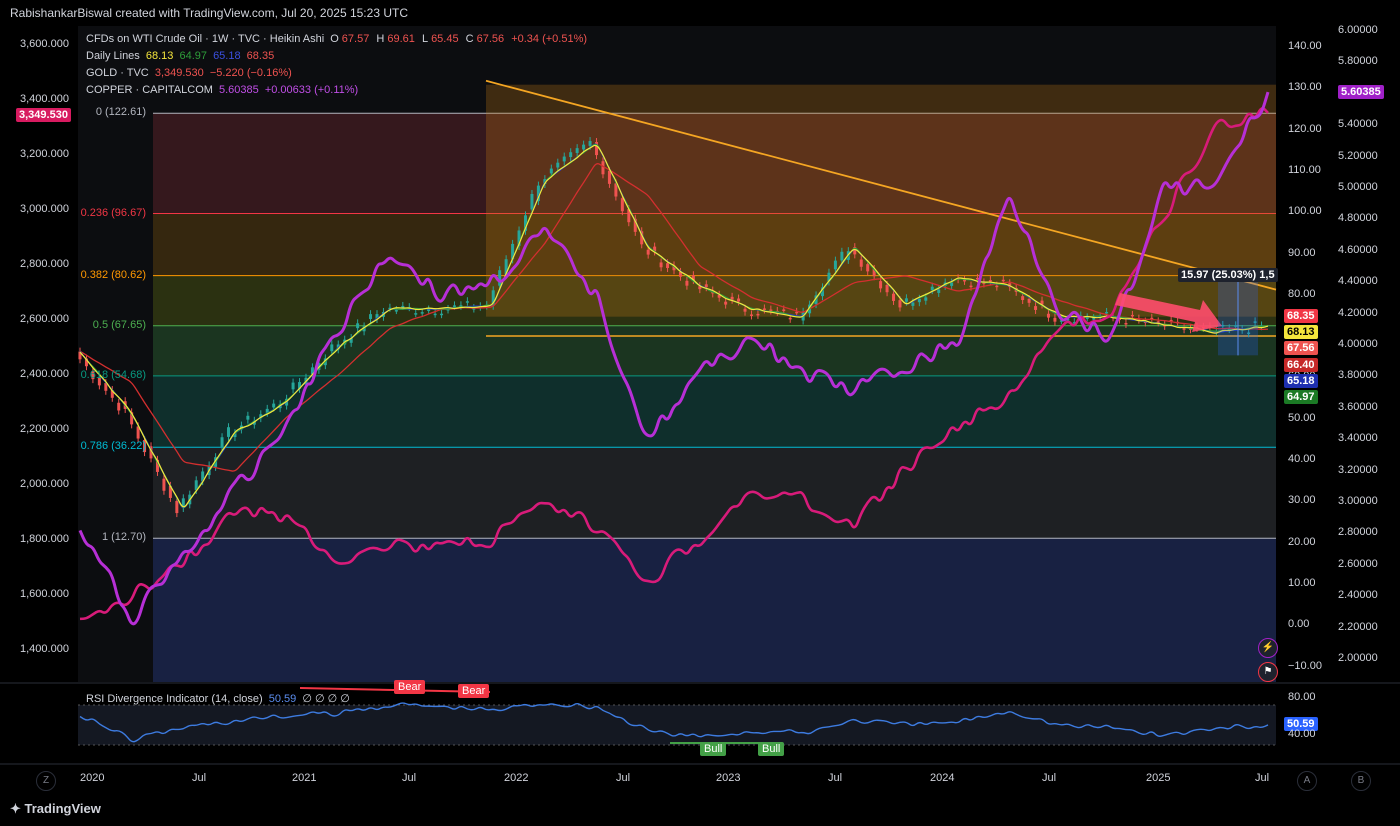 The width and height of the screenshot is (1400, 826). What do you see at coordinates (1358, 595) in the screenshot?
I see `copper-tick: 2.40000` at bounding box center [1358, 595].